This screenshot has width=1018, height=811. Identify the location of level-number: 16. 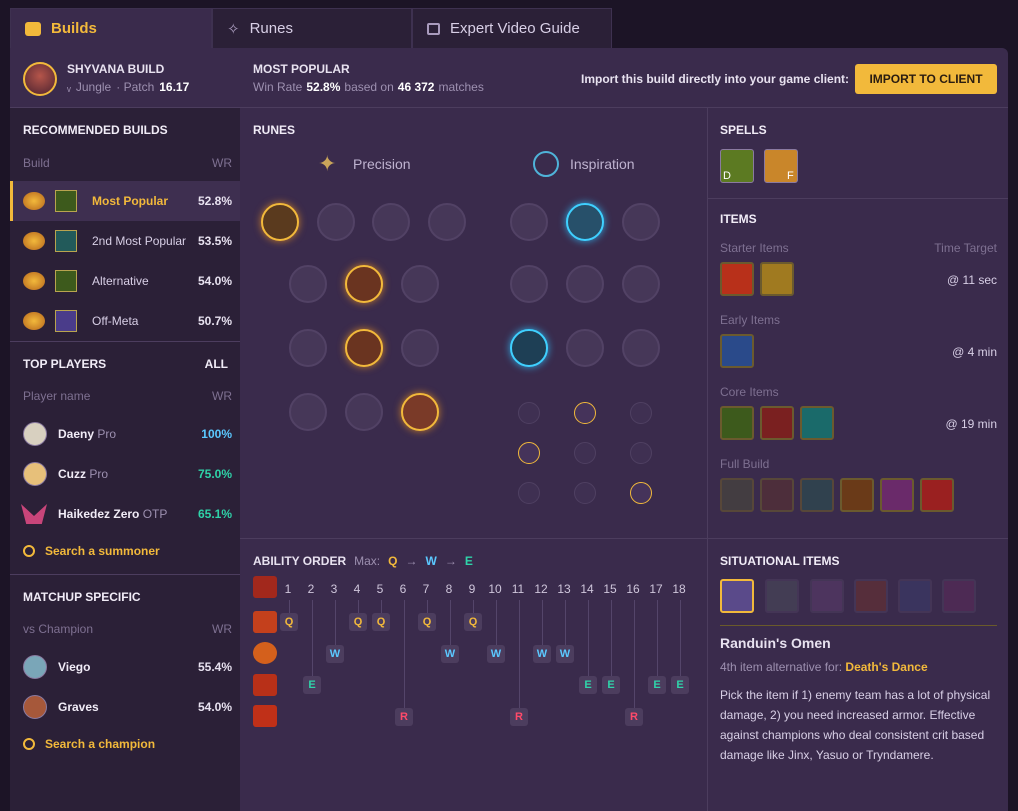
(633, 589).